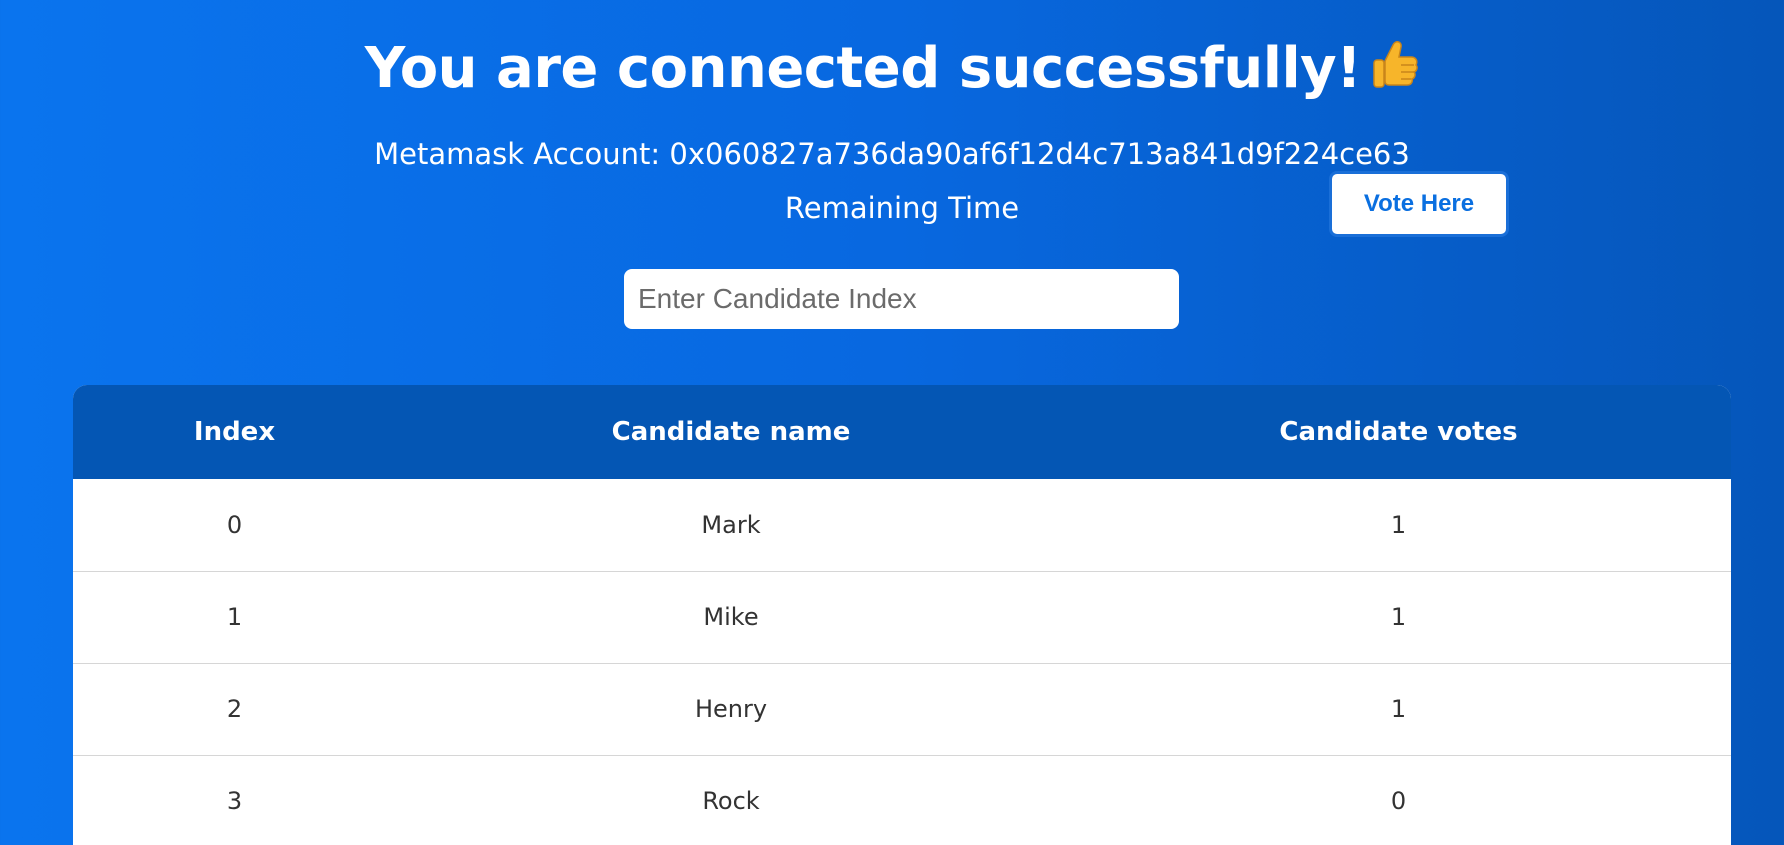 This screenshot has height=845, width=1784. Describe the element at coordinates (902, 709) in the screenshot. I see `table-row: 2 Henry 1` at that location.